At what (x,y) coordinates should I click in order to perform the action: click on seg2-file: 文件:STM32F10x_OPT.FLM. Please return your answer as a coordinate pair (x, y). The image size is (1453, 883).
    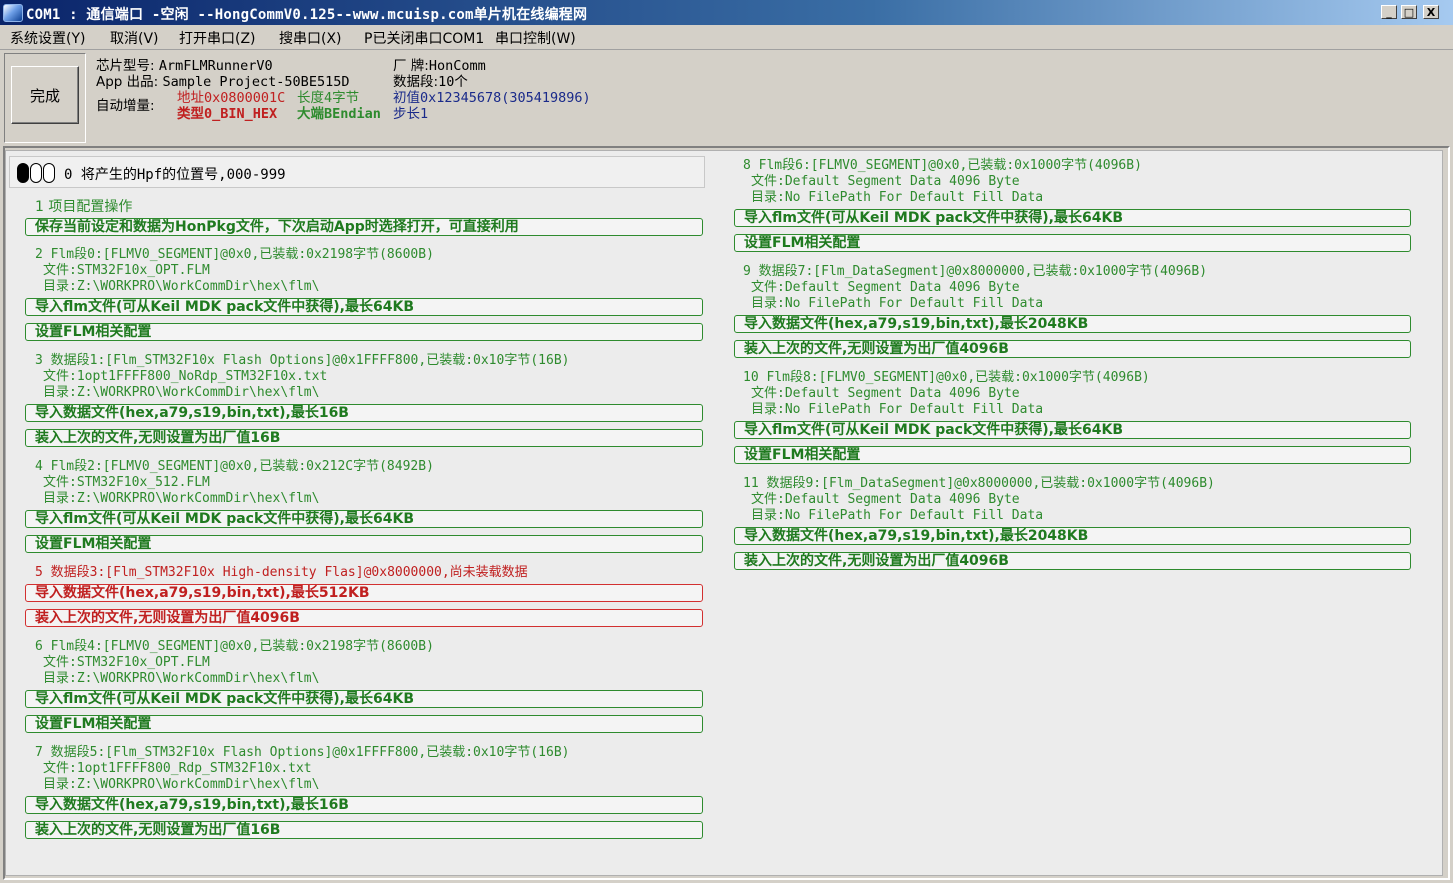
    Looking at the image, I should click on (126, 270).